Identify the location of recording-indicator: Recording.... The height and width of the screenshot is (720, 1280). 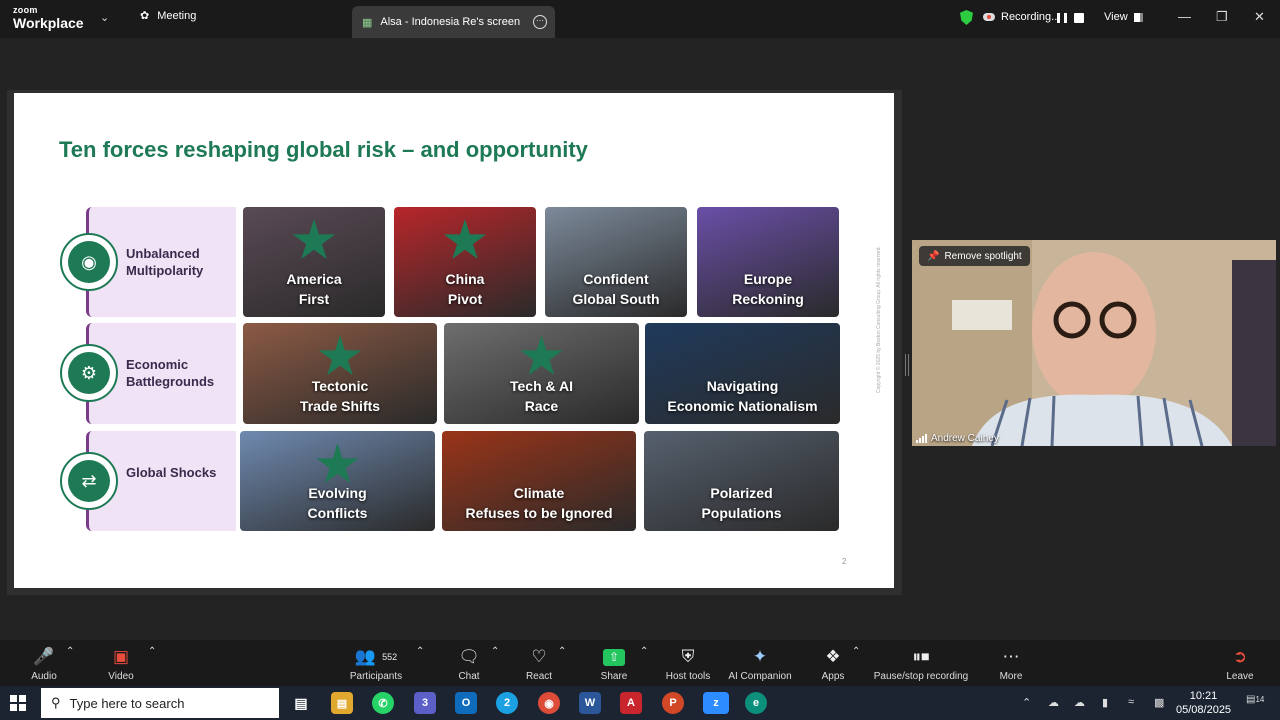
(1021, 17).